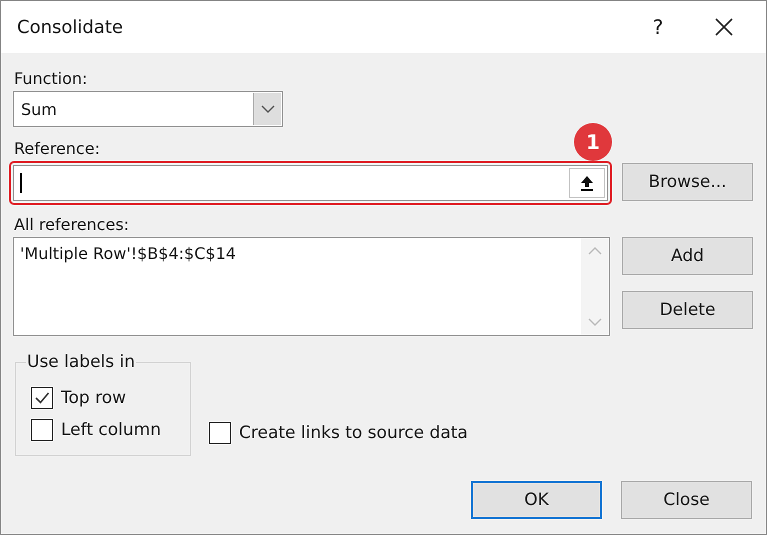  I want to click on window-title: Consolidate, so click(70, 27).